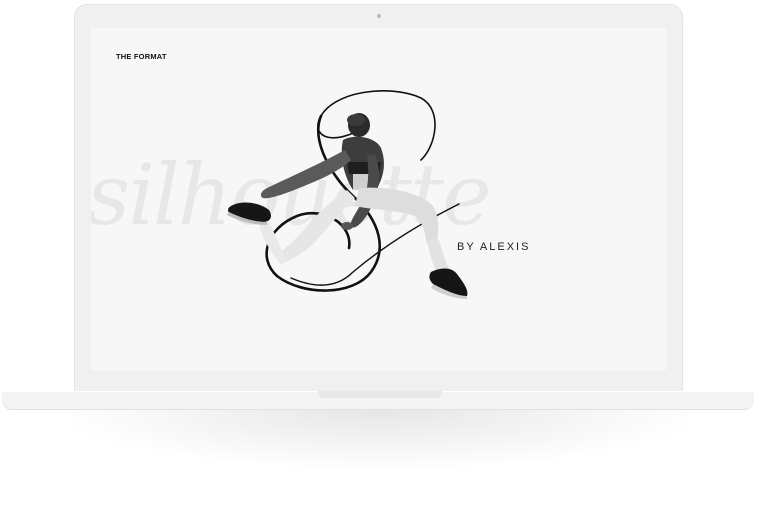 The height and width of the screenshot is (521, 758). Describe the element at coordinates (380, 394) in the screenshot. I see `trackpad-notch` at that location.